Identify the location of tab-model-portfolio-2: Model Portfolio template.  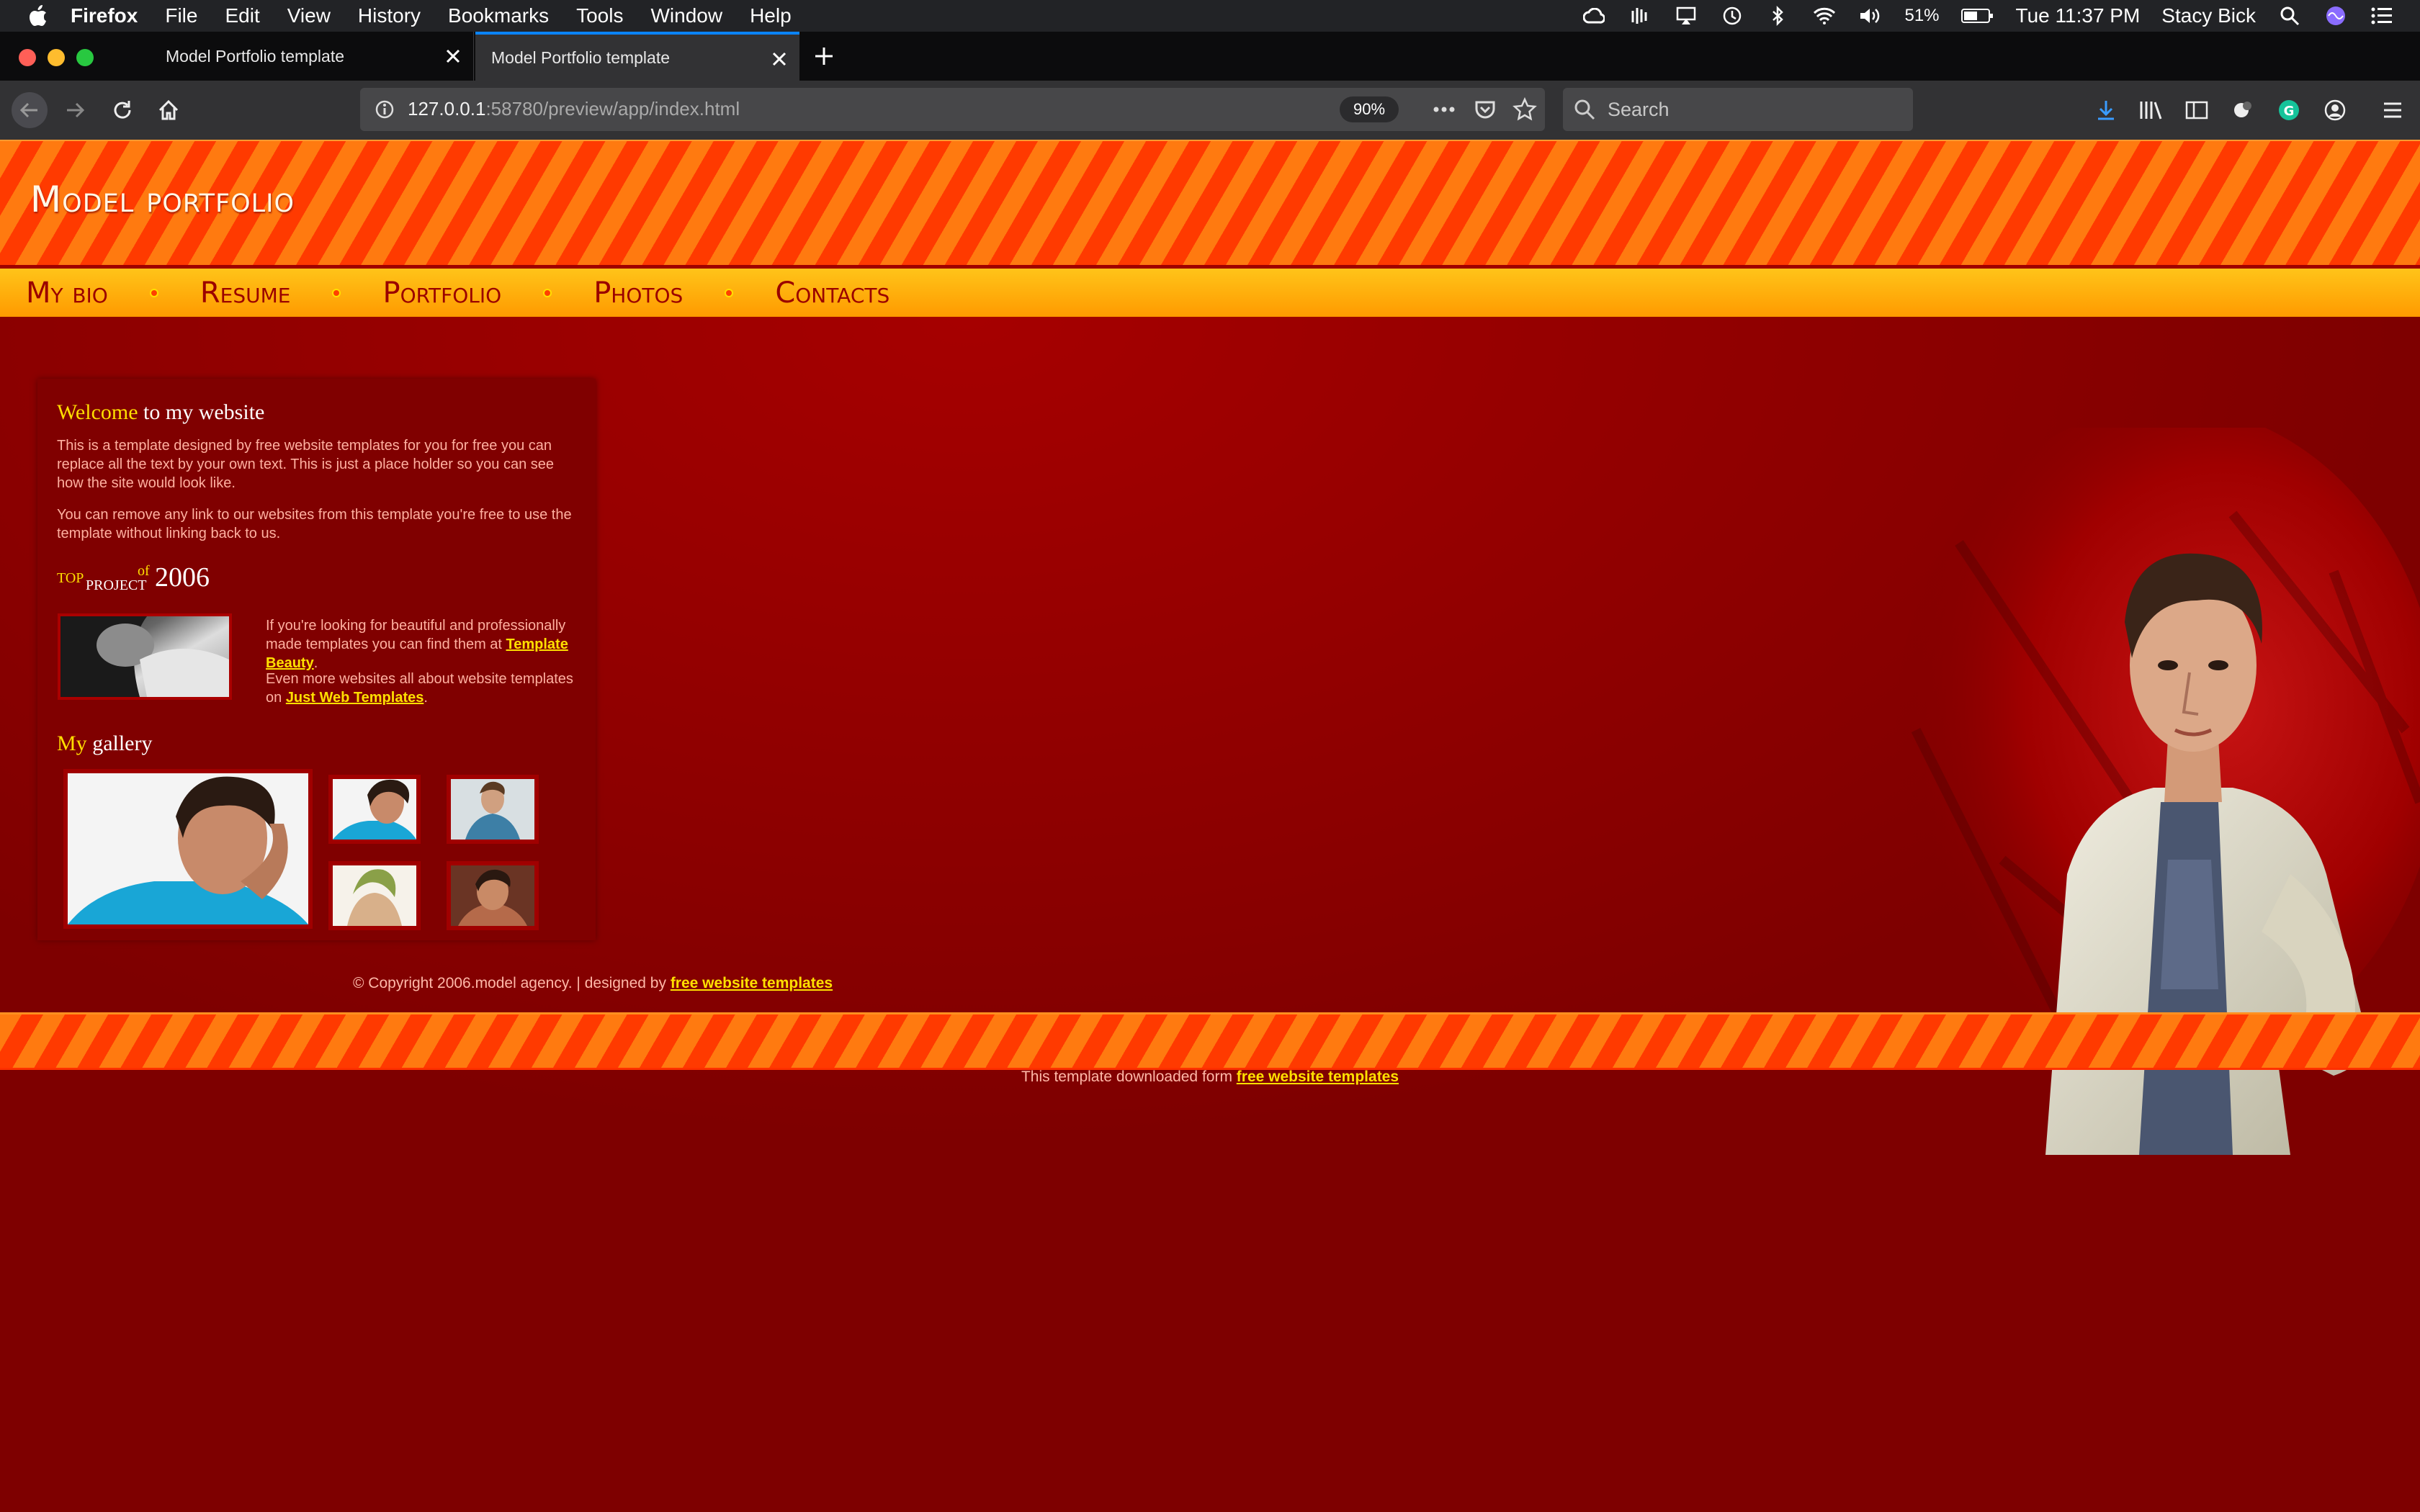
(637, 56).